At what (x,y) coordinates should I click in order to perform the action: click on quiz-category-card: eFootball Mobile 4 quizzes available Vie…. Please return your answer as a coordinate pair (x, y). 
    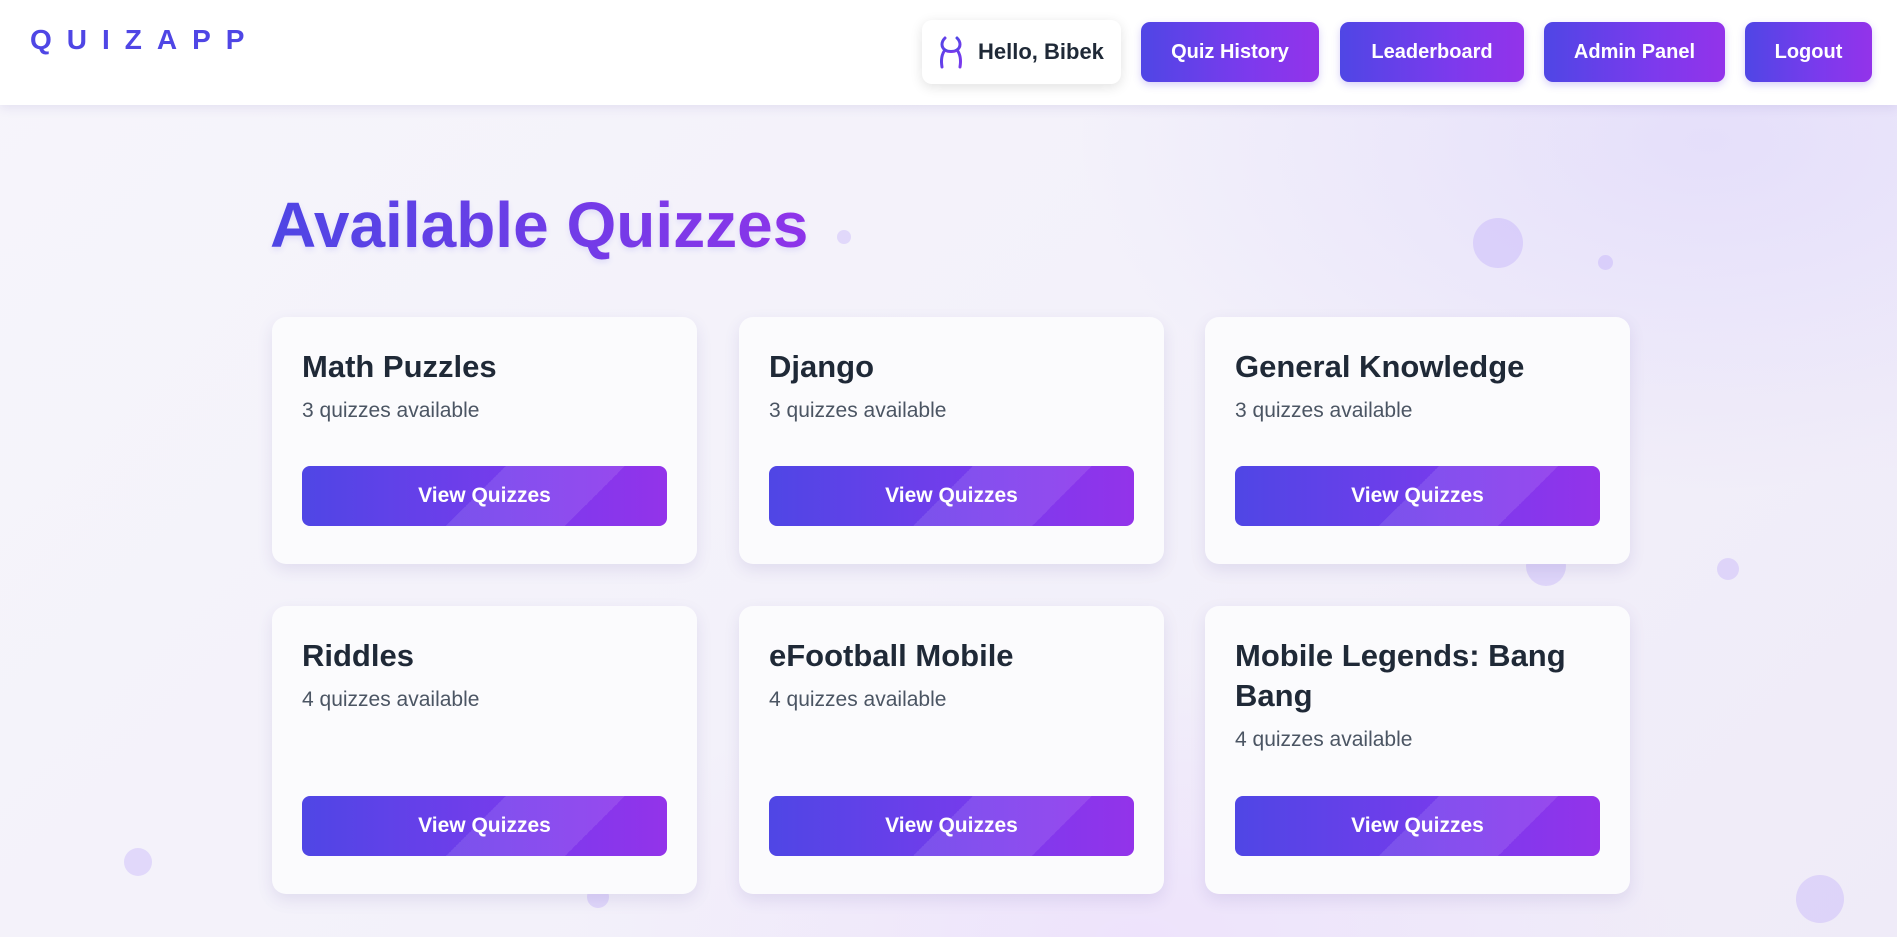
    Looking at the image, I should click on (951, 750).